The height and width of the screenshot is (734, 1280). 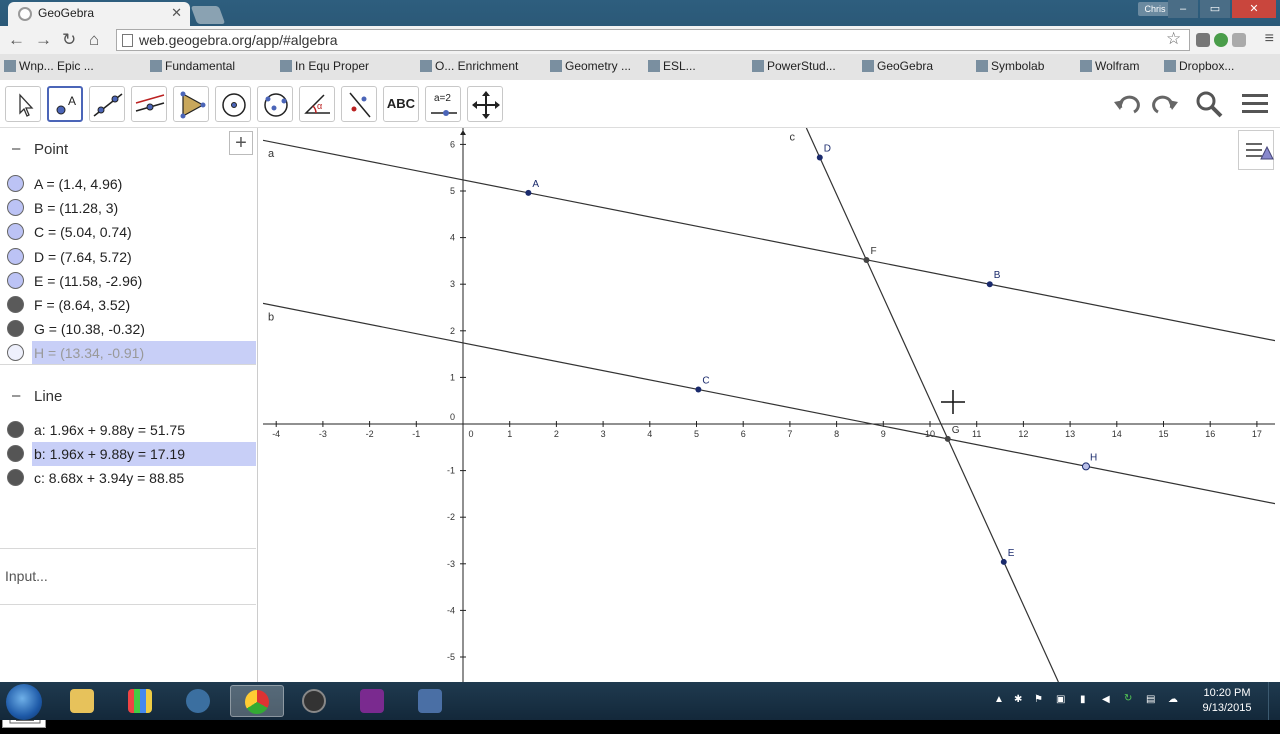 I want to click on line-tool-button, so click(x=107, y=104).